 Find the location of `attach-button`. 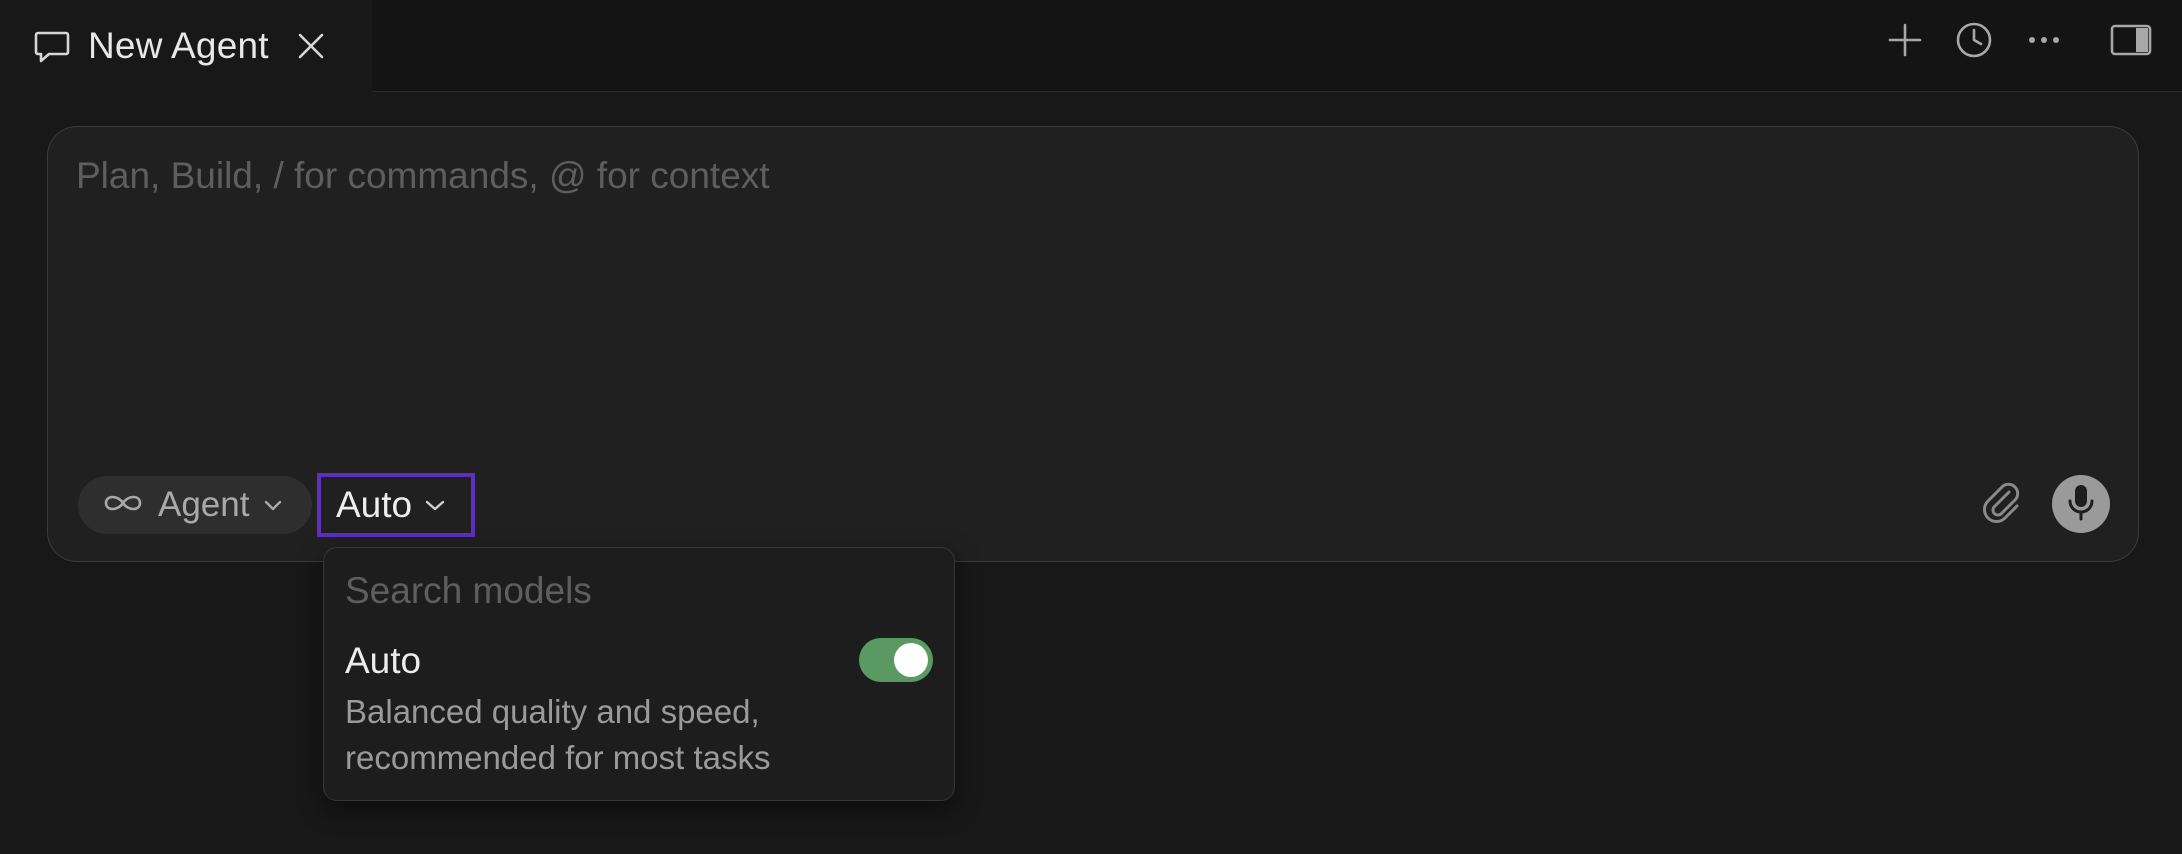

attach-button is located at coordinates (2002, 505).